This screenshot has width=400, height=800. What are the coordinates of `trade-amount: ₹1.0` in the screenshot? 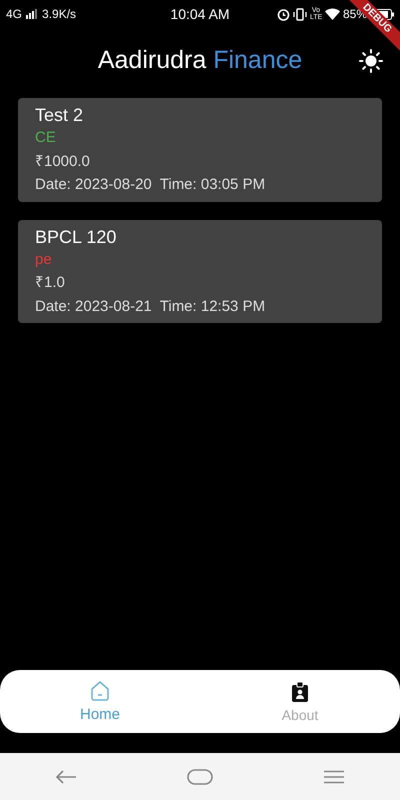 It's located at (50, 283).